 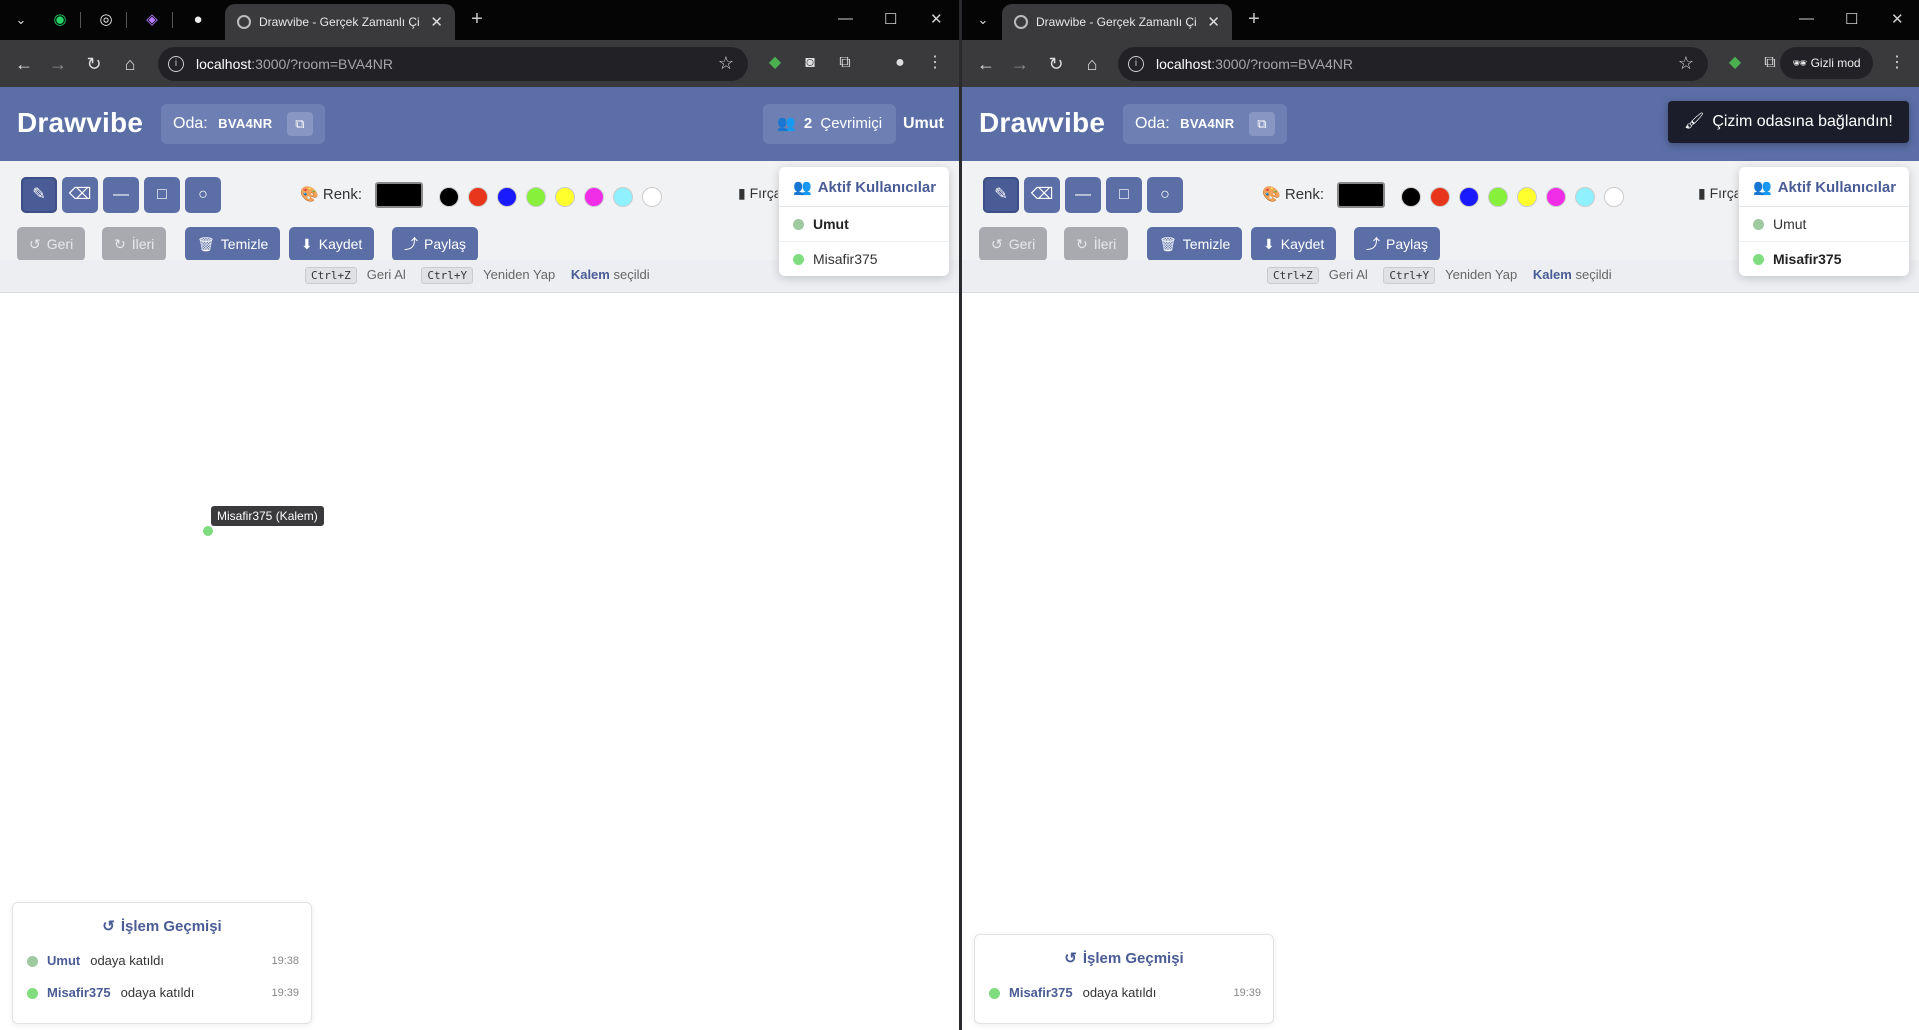 What do you see at coordinates (845, 63) in the screenshot?
I see `extensions-puzzle-icon: ⧉` at bounding box center [845, 63].